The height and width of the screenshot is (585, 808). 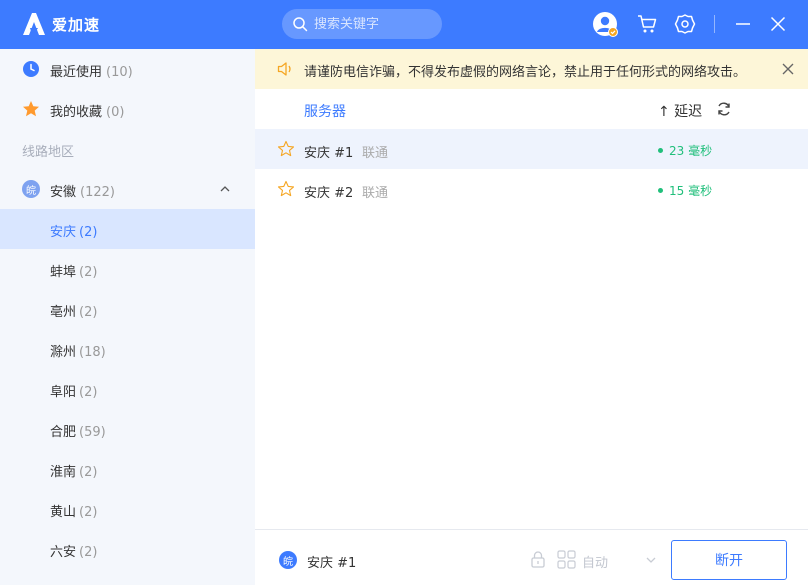 What do you see at coordinates (78, 432) in the screenshot?
I see `city-label: 合肥 (59)` at bounding box center [78, 432].